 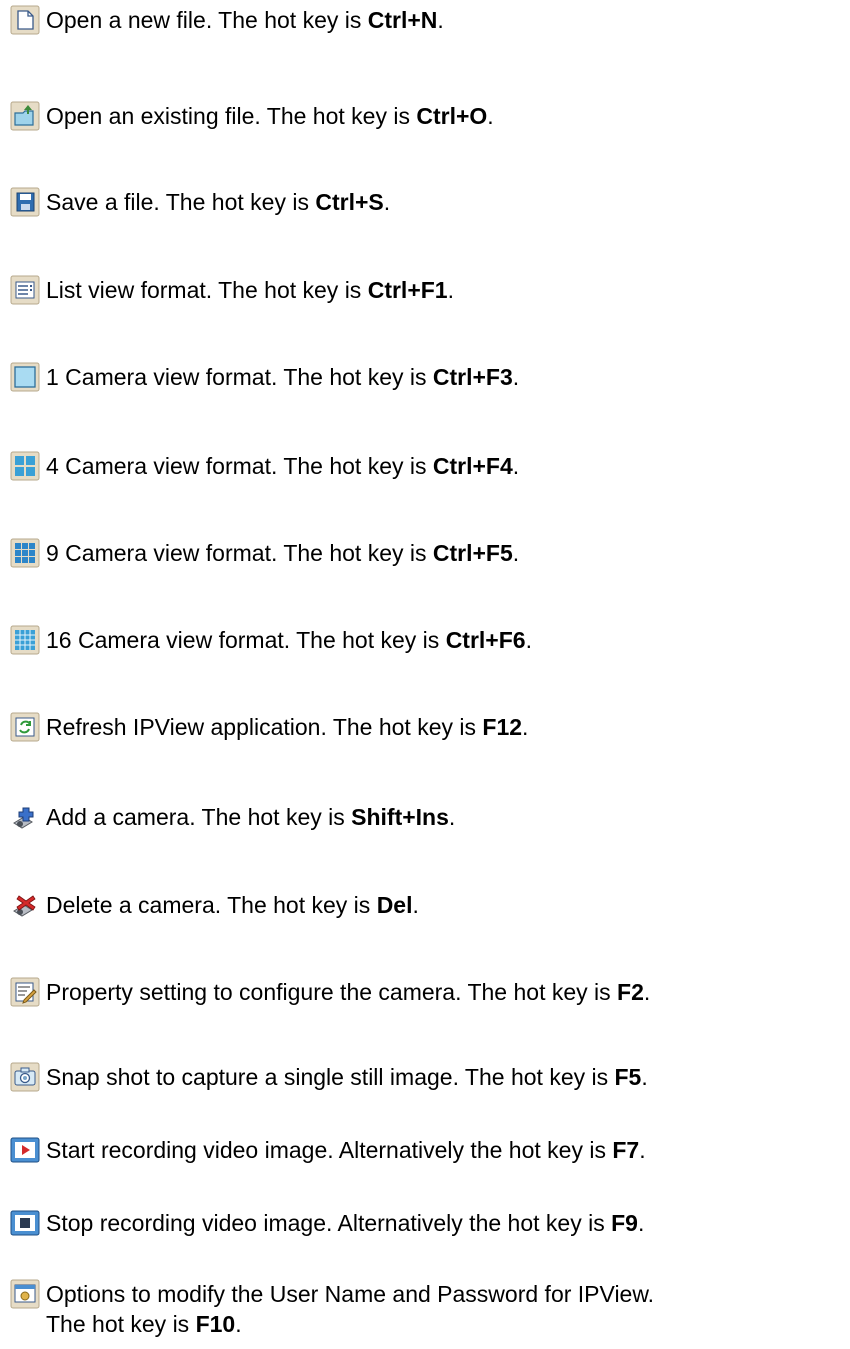 What do you see at coordinates (402, 20) in the screenshot?
I see `hot-key: Ctrl+N` at bounding box center [402, 20].